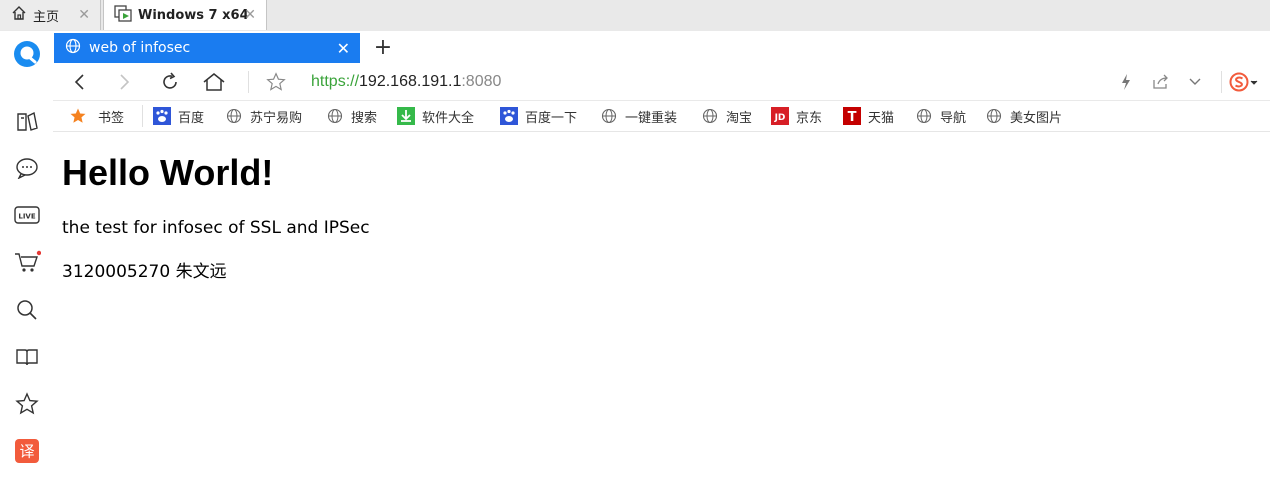  I want to click on lightning-button, so click(1126, 82).